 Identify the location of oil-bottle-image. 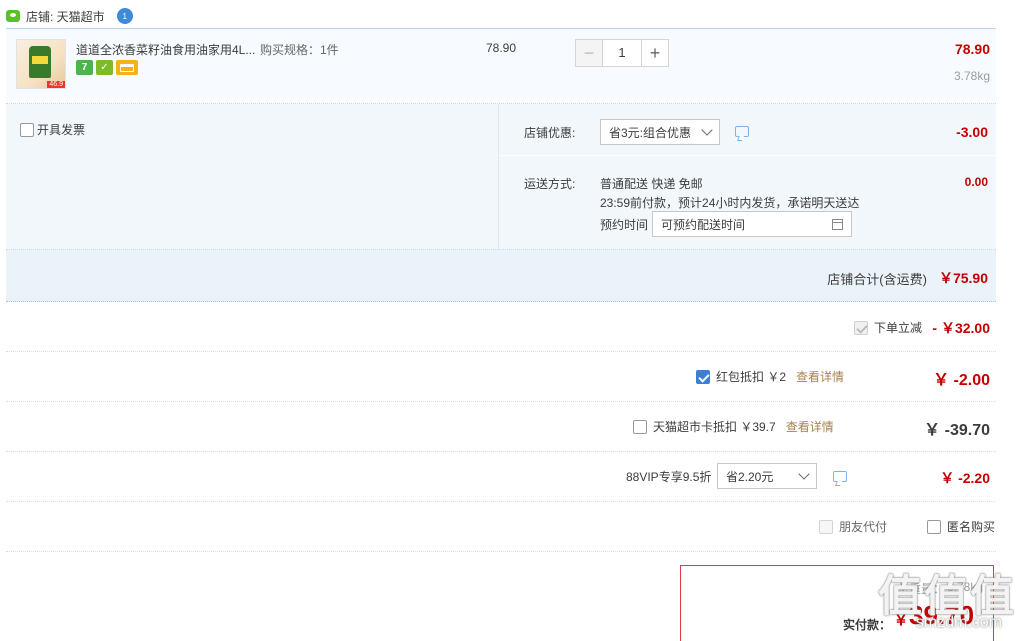
(40, 62).